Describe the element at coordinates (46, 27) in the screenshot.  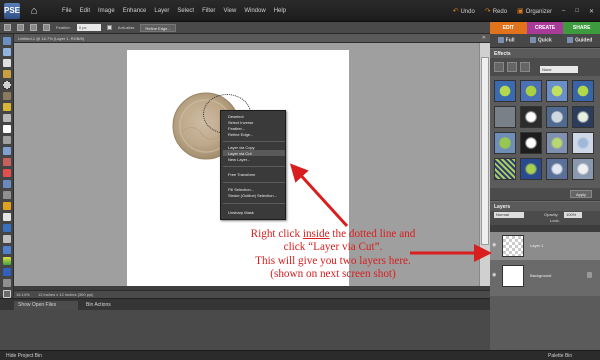
I see `intersect-selection-icon` at that location.